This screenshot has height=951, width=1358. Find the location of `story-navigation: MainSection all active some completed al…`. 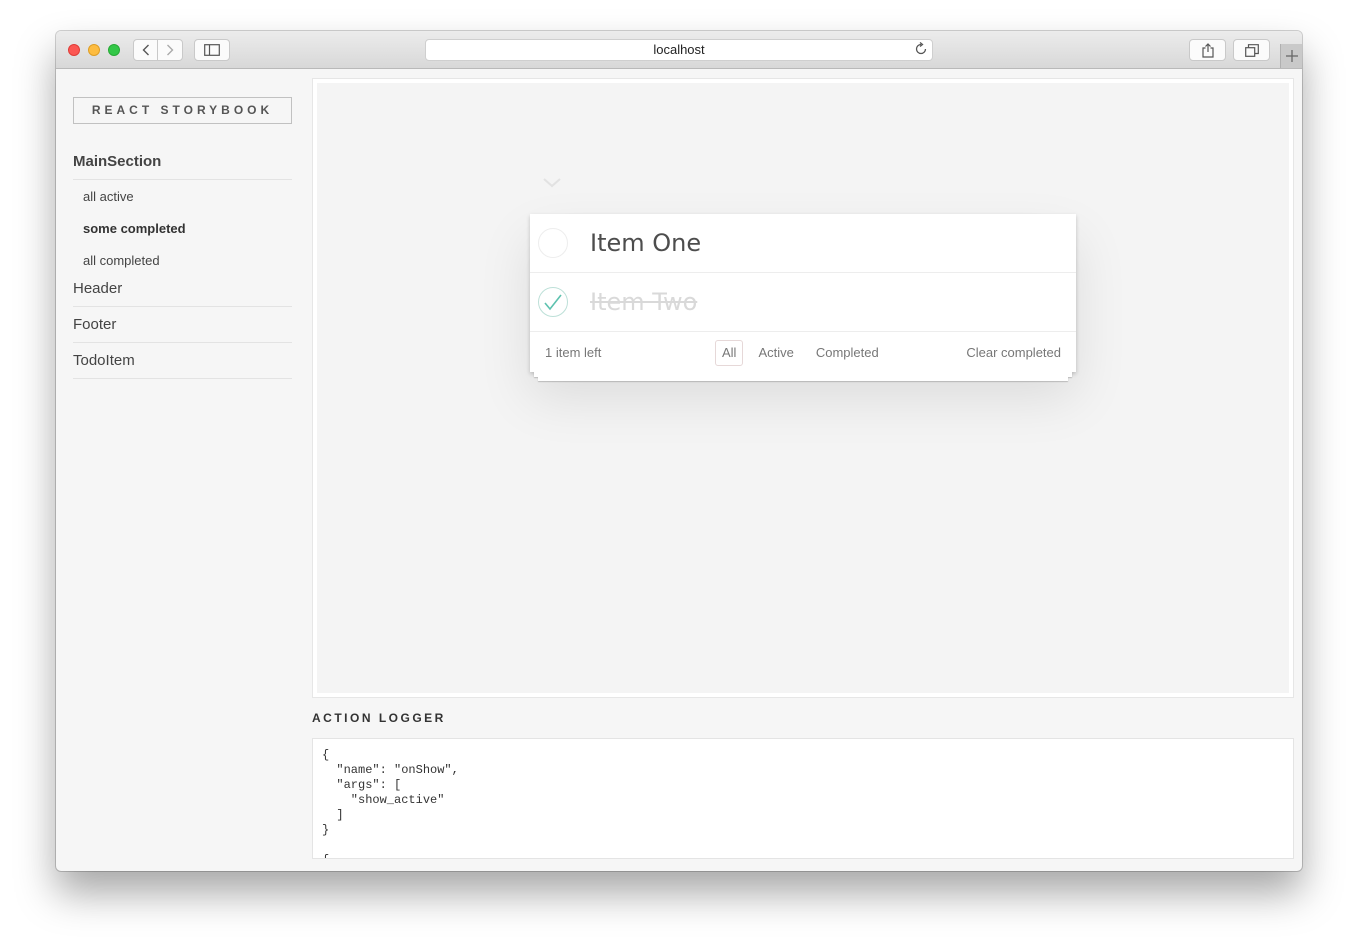

story-navigation: MainSection all active some completed al… is located at coordinates (182, 264).